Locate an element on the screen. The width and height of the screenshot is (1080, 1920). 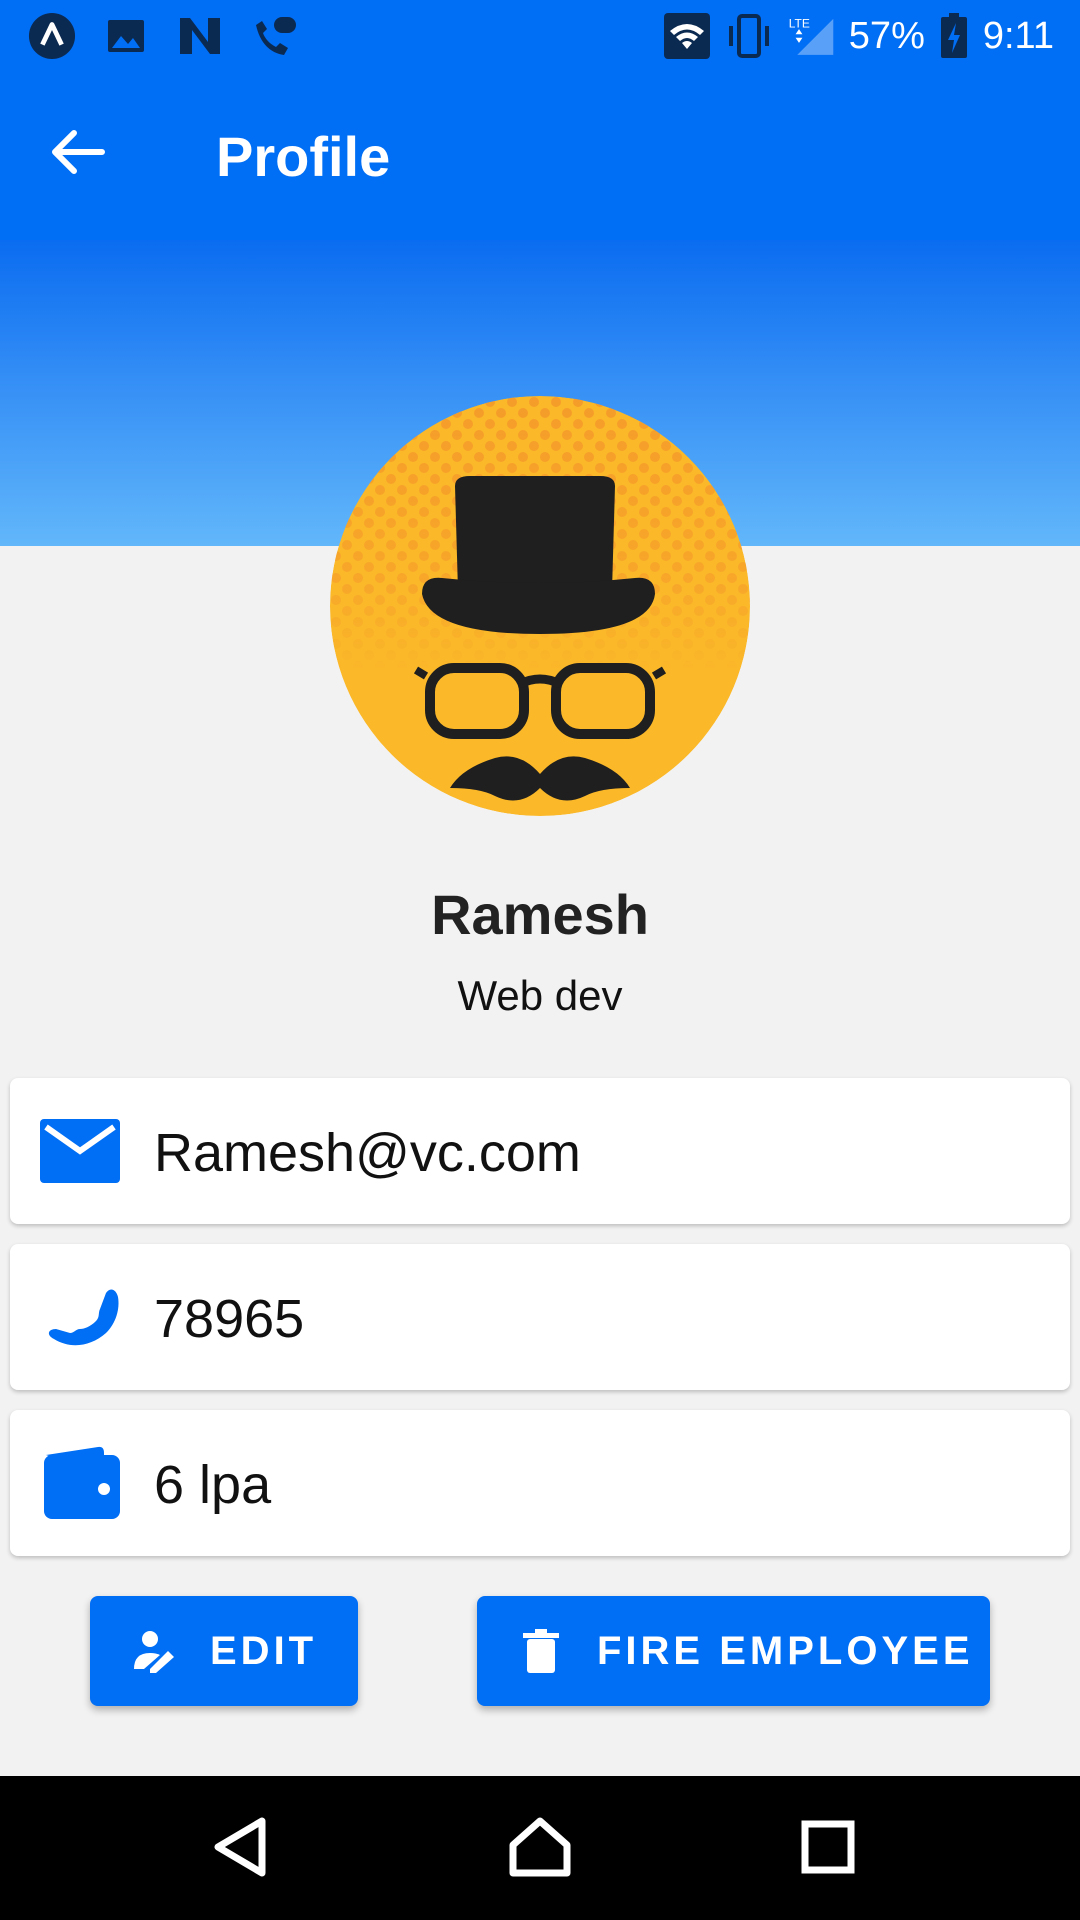
clock: 9:11 is located at coordinates (1018, 35).